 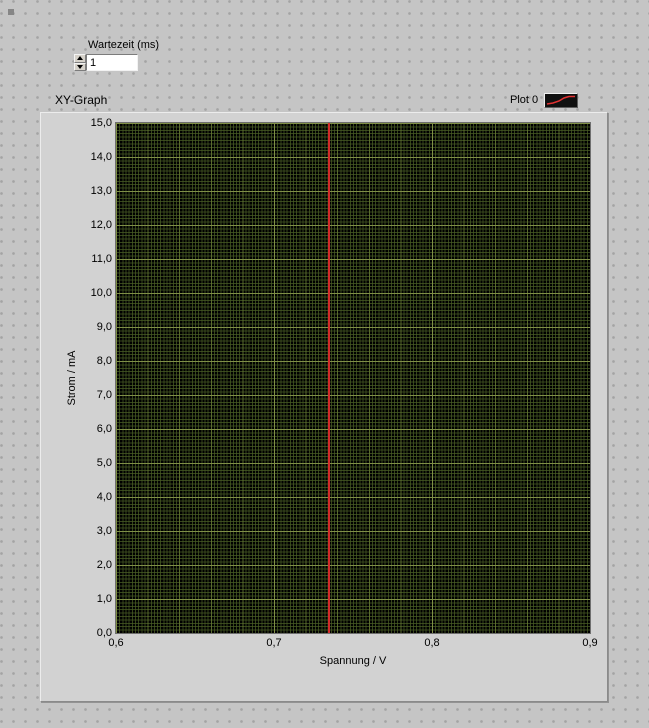 I want to click on wait-time-label: Wartezeit (ms), so click(x=124, y=45).